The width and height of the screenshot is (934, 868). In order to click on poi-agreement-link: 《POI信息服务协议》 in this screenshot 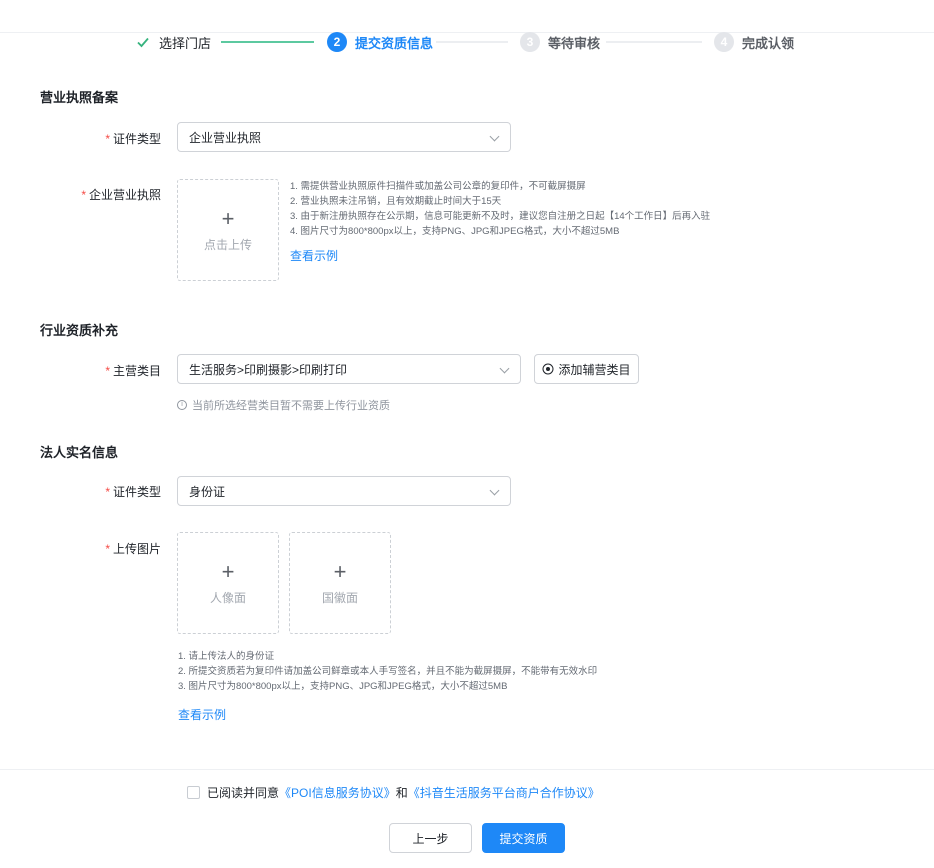, I will do `click(337, 793)`.